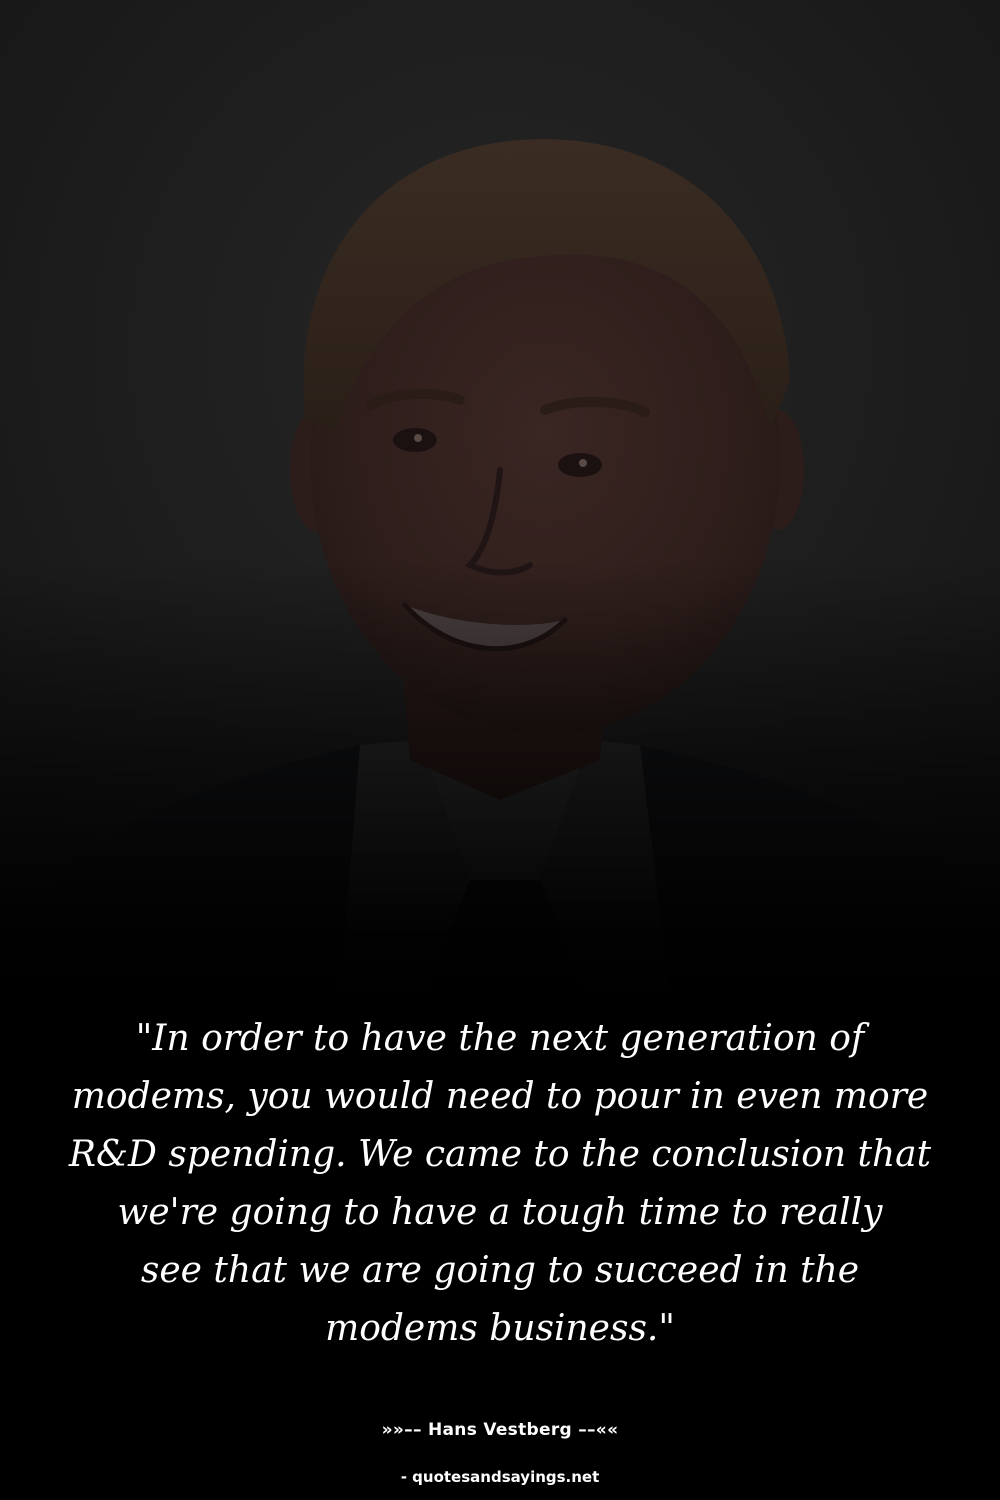  Describe the element at coordinates (500, 1270) in the screenshot. I see `quote-line: see that we are going to succeed in the` at that location.